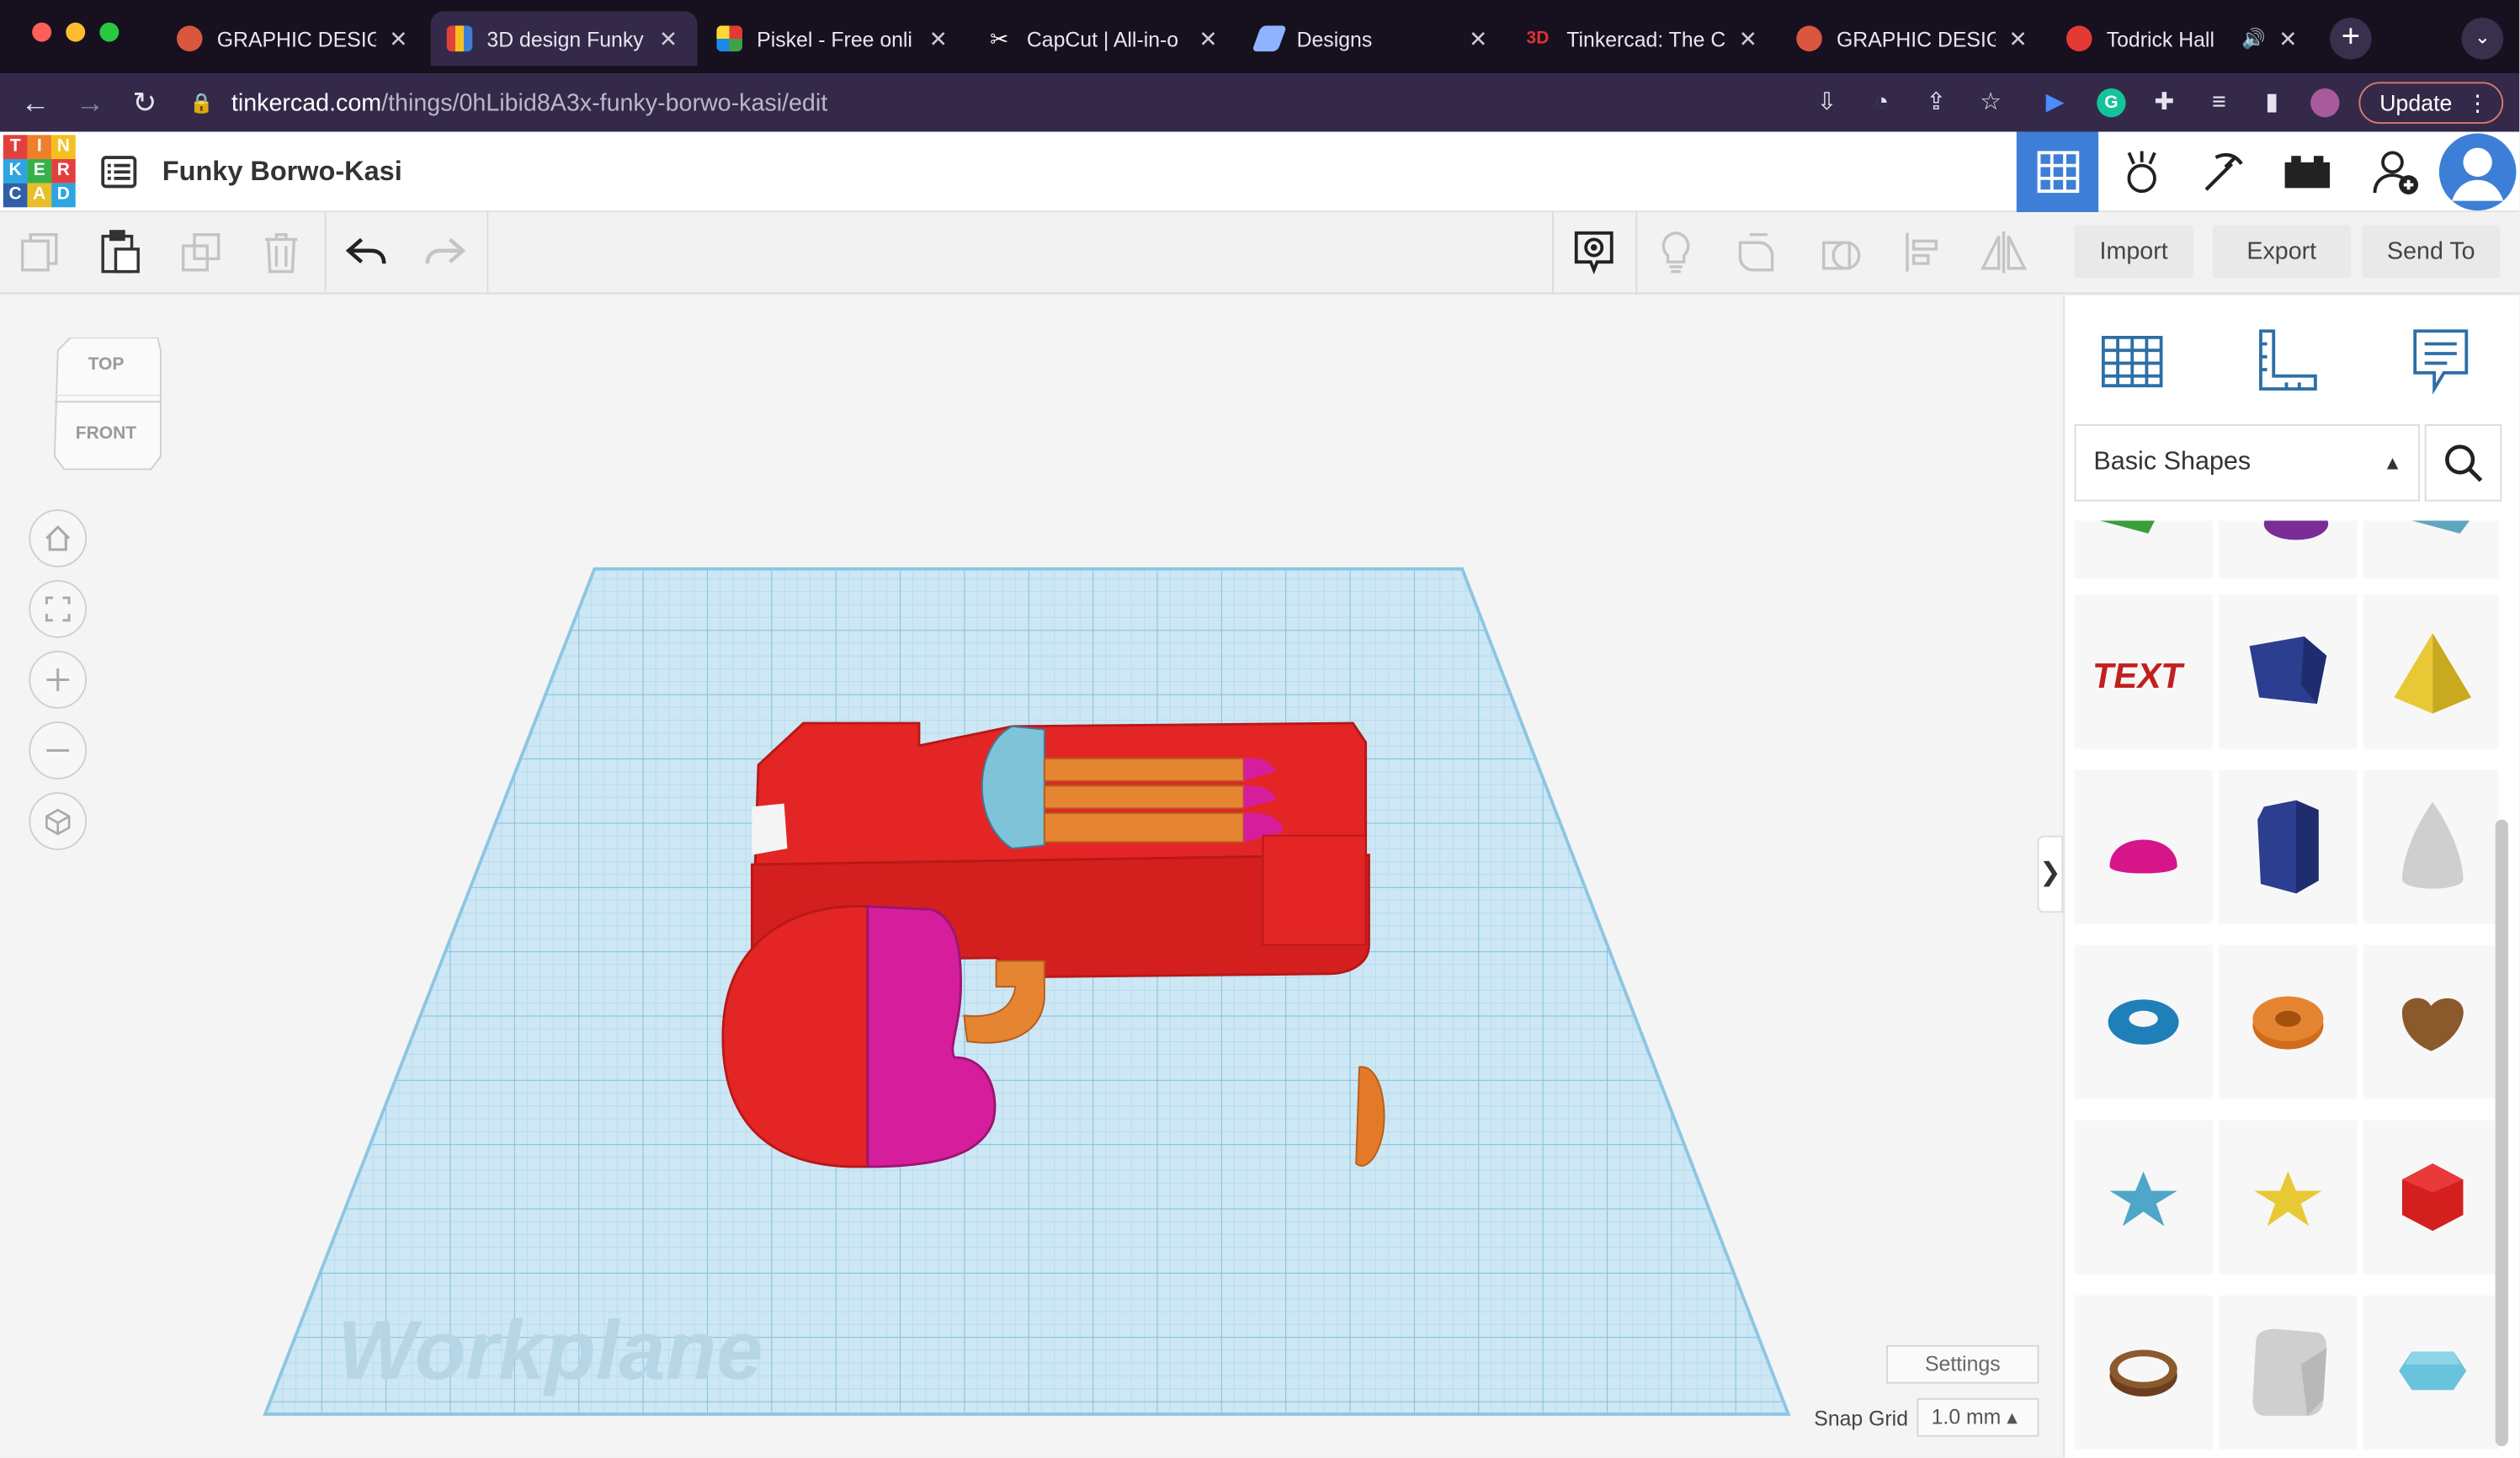  I want to click on box-shape-tile, so click(2288, 671).